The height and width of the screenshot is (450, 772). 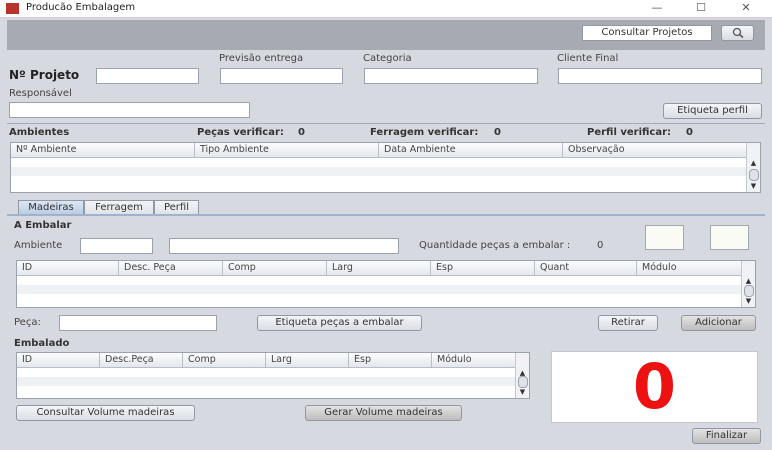 What do you see at coordinates (138, 323) in the screenshot?
I see `peca-input` at bounding box center [138, 323].